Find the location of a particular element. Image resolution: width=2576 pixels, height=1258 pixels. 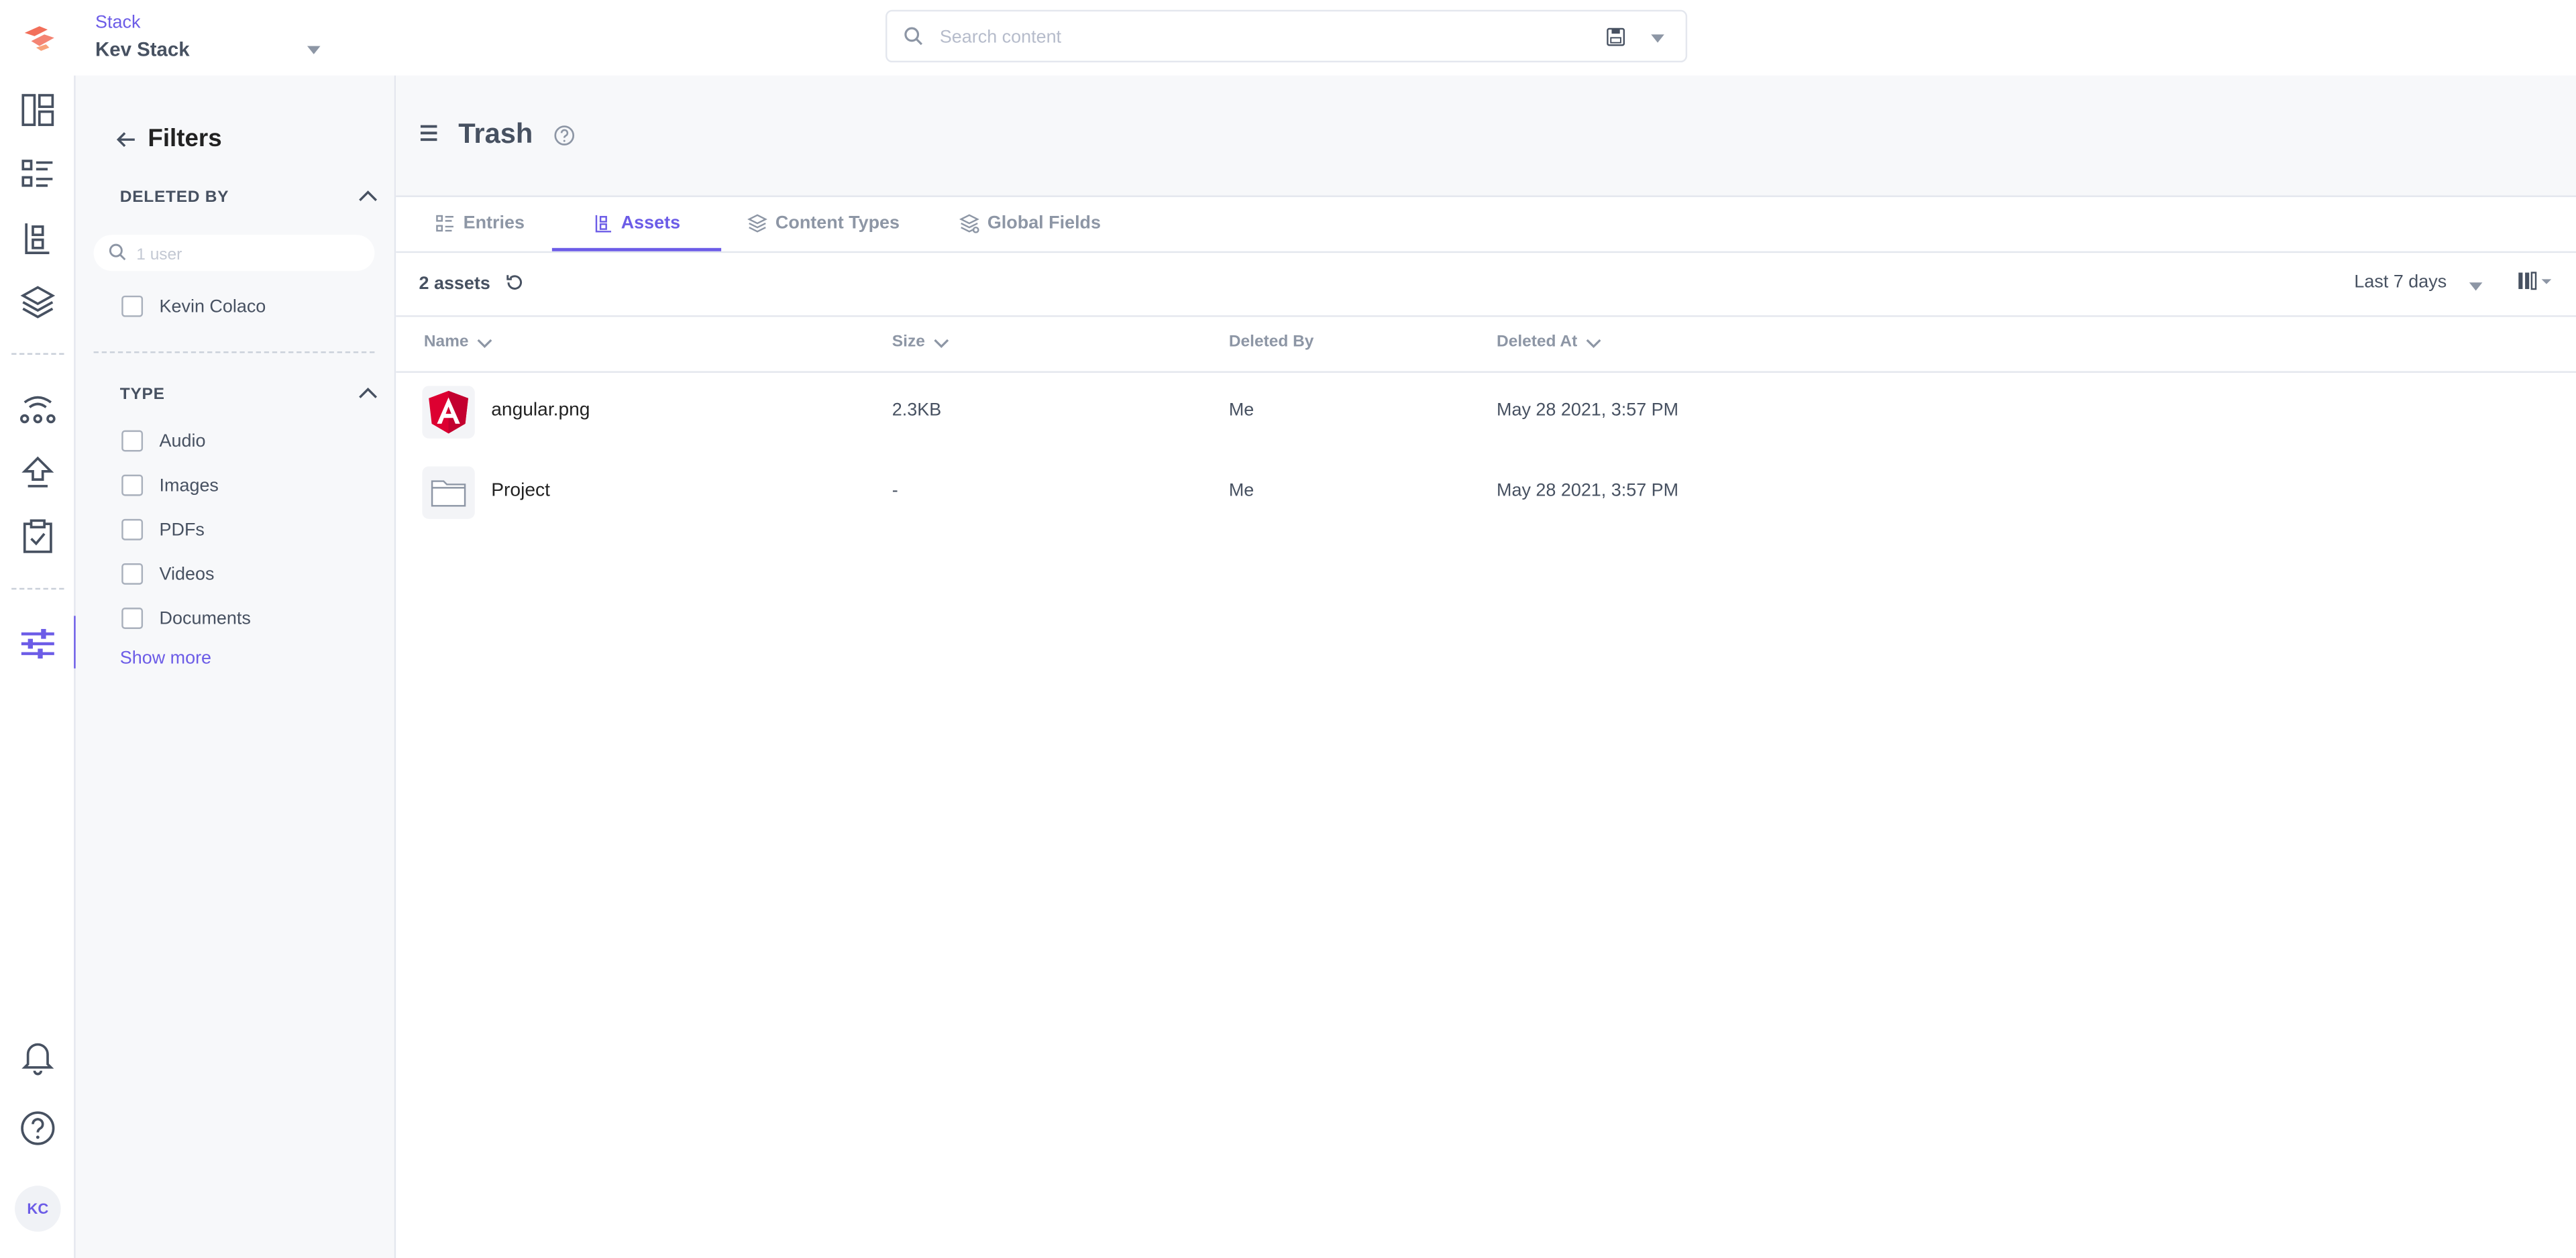

settings-sliders-icon is located at coordinates (38, 644).